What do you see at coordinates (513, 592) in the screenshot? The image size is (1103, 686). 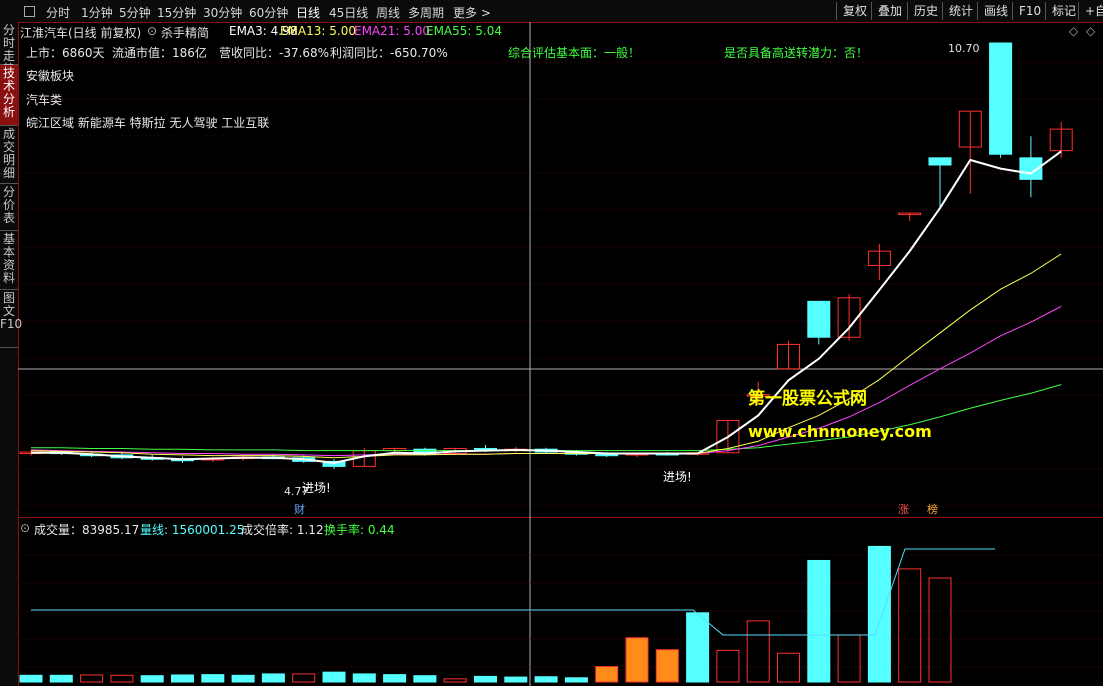 I see `volume-ratio-line` at bounding box center [513, 592].